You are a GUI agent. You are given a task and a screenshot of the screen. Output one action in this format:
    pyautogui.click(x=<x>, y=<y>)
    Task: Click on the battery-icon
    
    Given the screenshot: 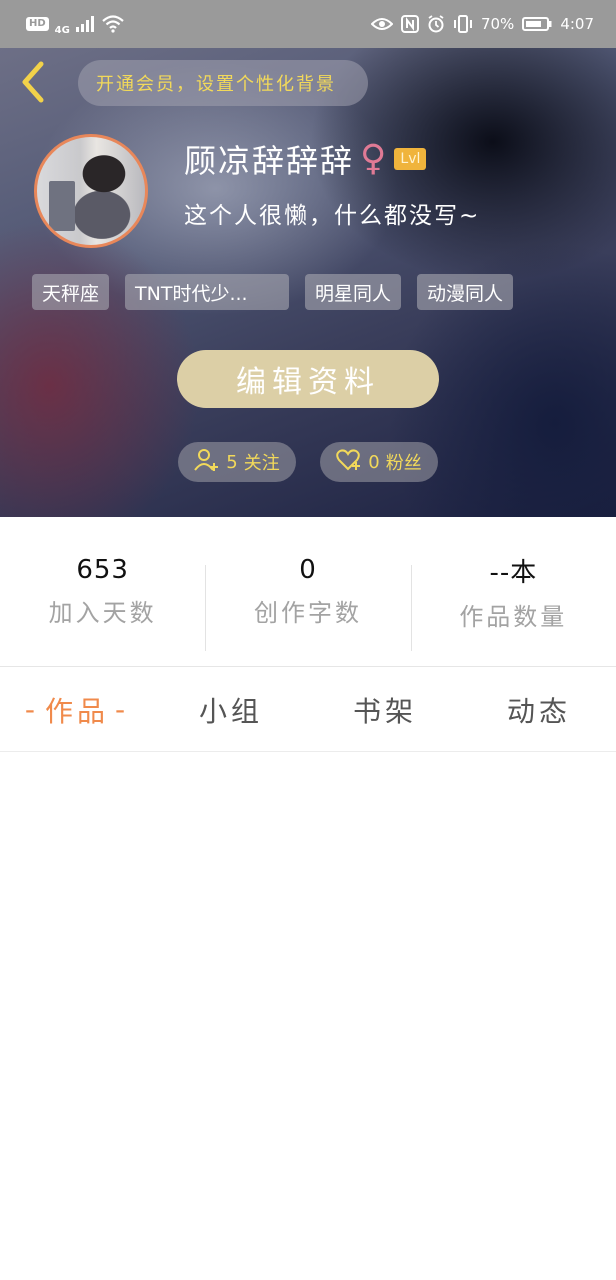 What is the action you would take?
    pyautogui.click(x=537, y=24)
    